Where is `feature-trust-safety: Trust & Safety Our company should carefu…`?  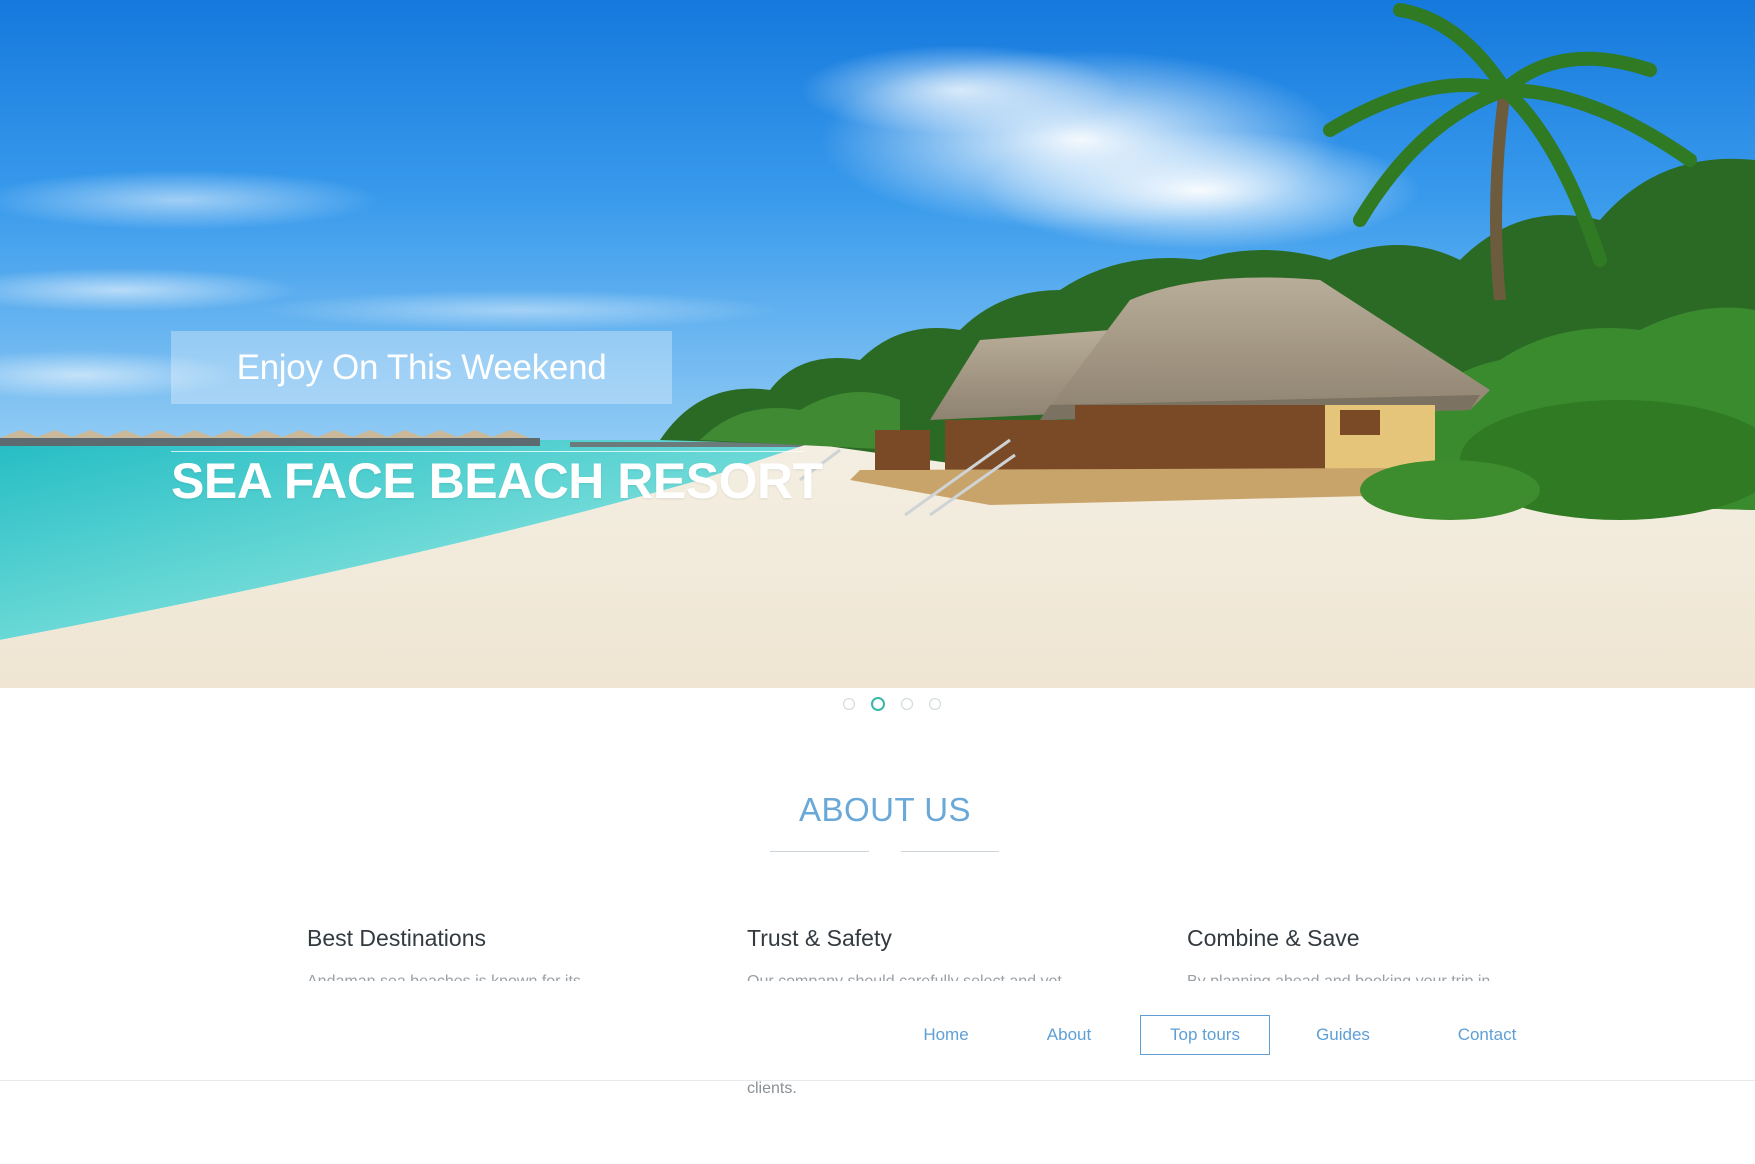
feature-trust-safety: Trust & Safety Our company should carefu… is located at coordinates (927, 953).